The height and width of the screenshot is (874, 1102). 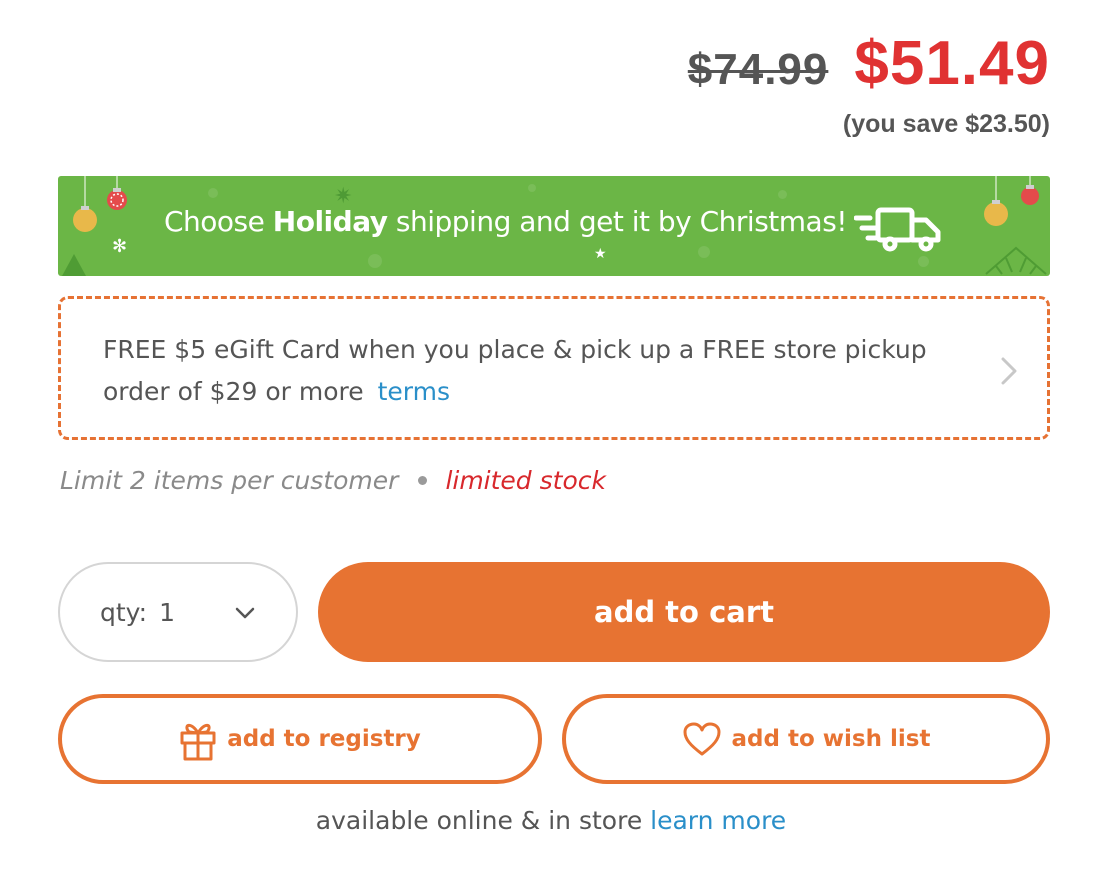 I want to click on terms-link: terms, so click(x=414, y=391).